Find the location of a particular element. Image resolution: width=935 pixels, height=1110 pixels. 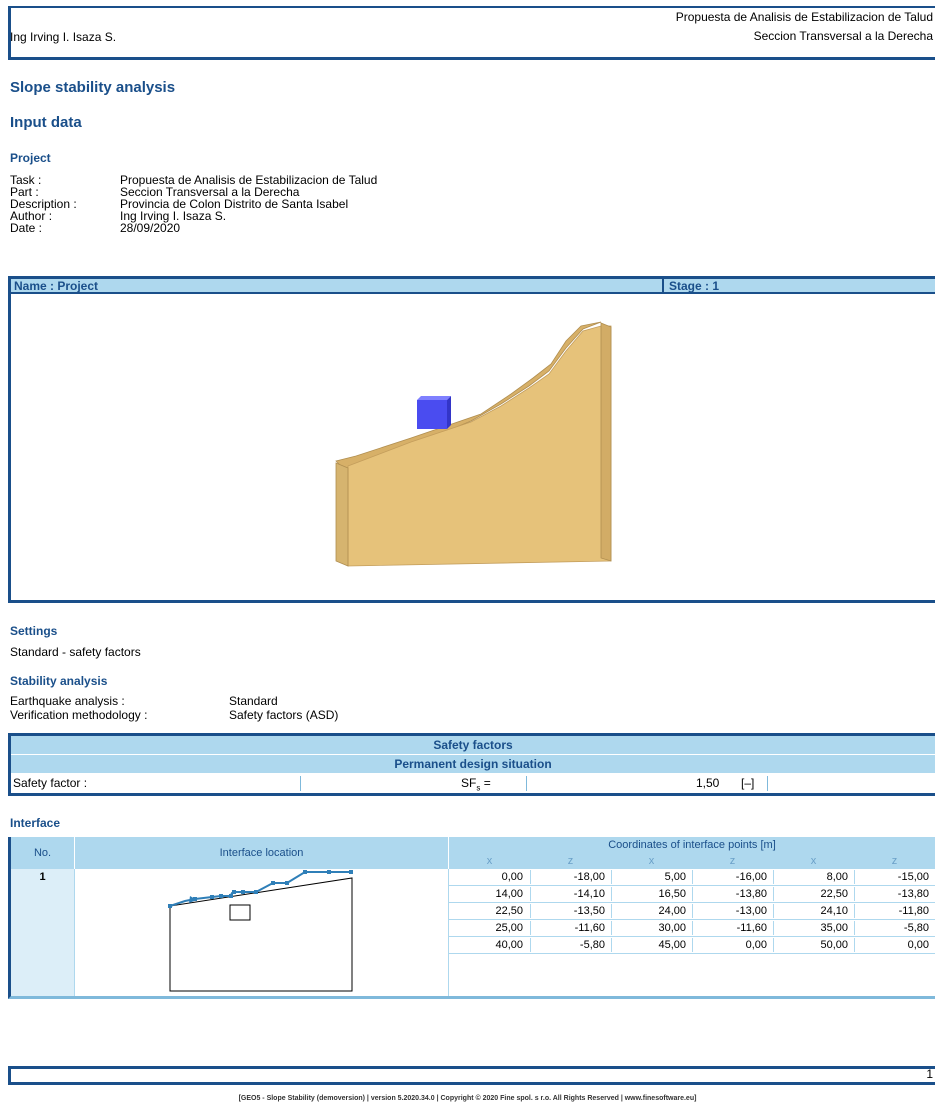

col-coords-header: Coordinates of interface points [m] is located at coordinates (692, 845).